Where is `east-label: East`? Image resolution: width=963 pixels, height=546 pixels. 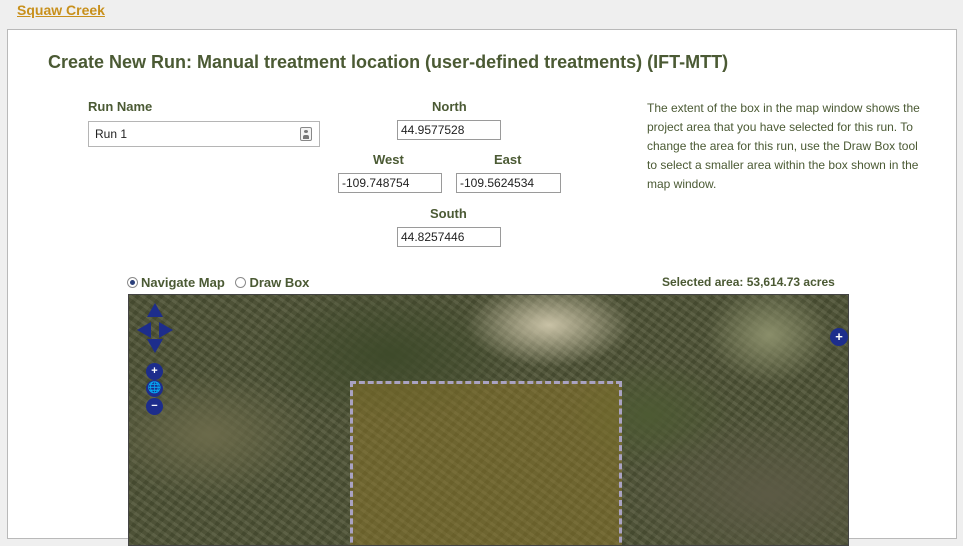
east-label: East is located at coordinates (508, 159).